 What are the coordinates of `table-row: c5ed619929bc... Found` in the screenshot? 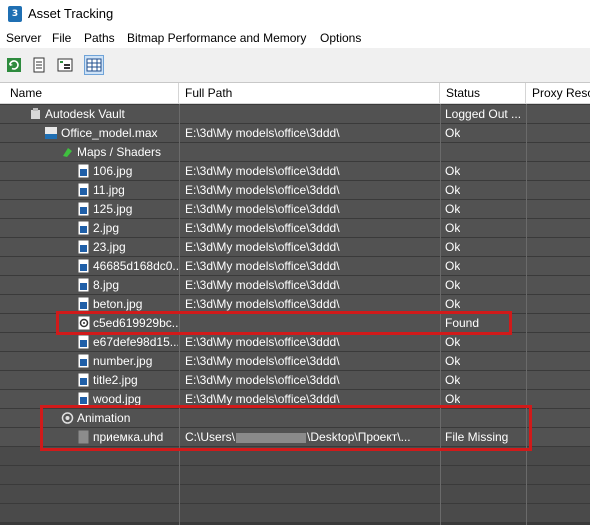 It's located at (295, 323).